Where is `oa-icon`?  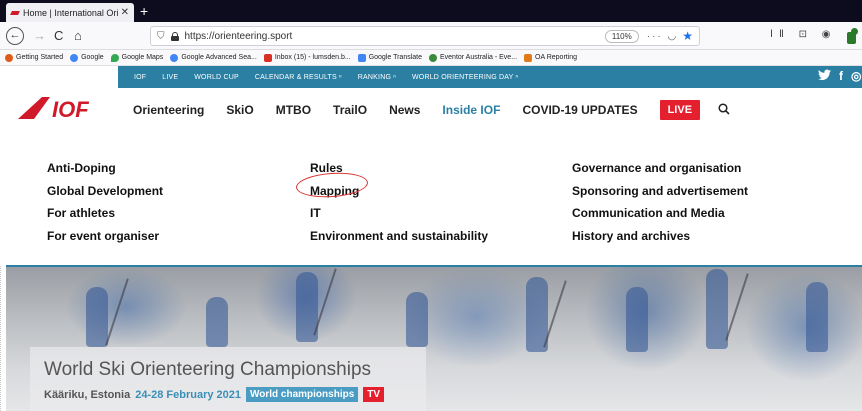
oa-icon is located at coordinates (528, 57).